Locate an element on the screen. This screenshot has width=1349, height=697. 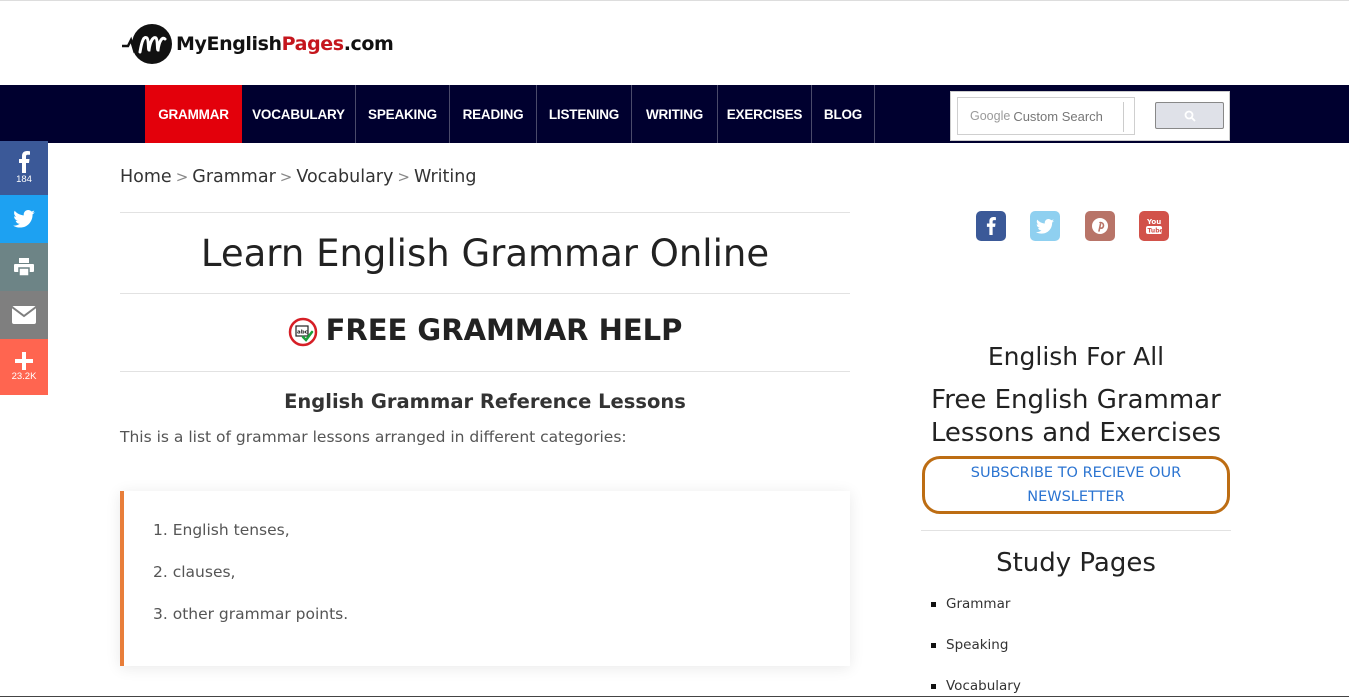
pinterest-icon is located at coordinates (1100, 226).